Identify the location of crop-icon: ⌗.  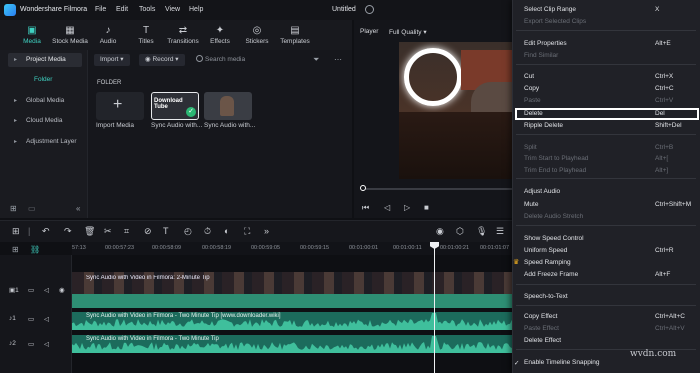
(126, 231).